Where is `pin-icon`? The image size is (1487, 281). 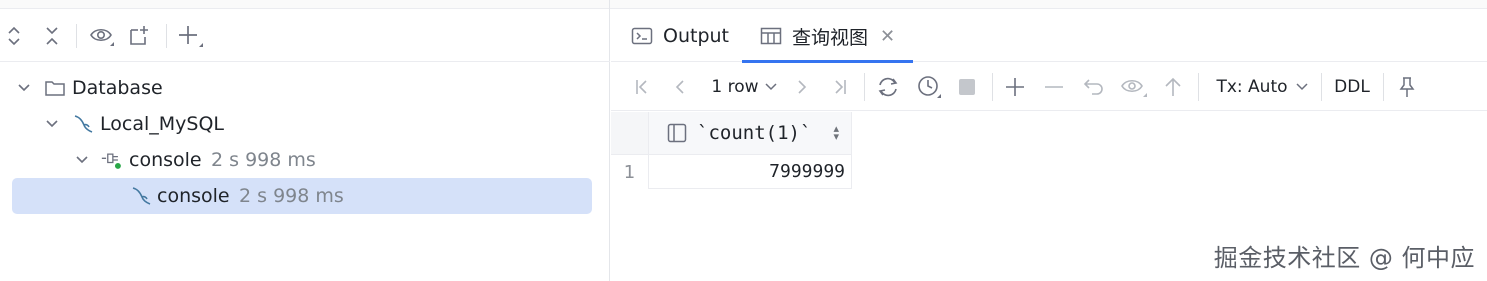 pin-icon is located at coordinates (1407, 87).